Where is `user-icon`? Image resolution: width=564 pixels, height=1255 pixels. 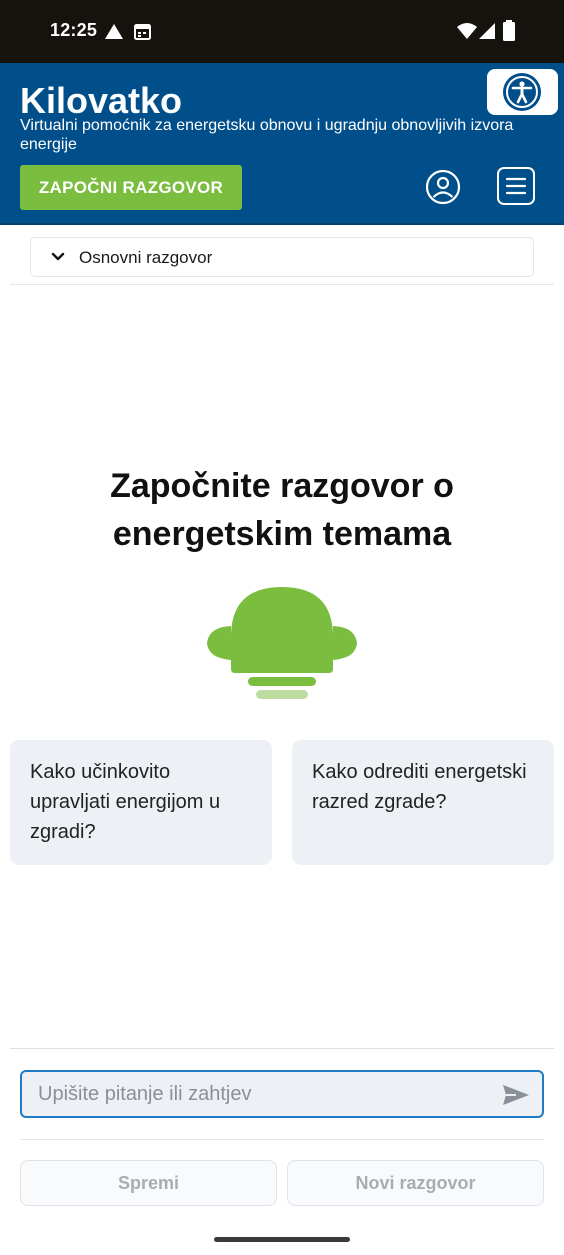 user-icon is located at coordinates (443, 187).